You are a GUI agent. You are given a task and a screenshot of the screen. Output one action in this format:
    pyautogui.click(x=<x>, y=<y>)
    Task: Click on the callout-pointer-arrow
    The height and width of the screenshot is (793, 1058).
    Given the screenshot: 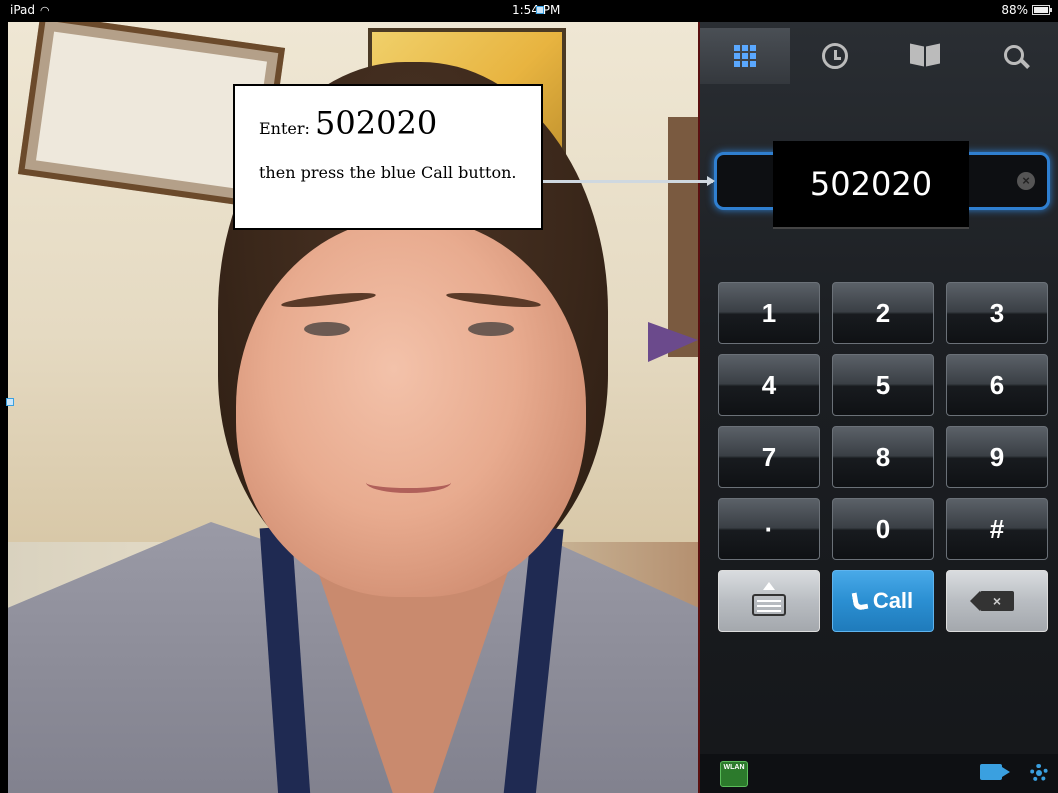 What is the action you would take?
    pyautogui.click(x=629, y=181)
    